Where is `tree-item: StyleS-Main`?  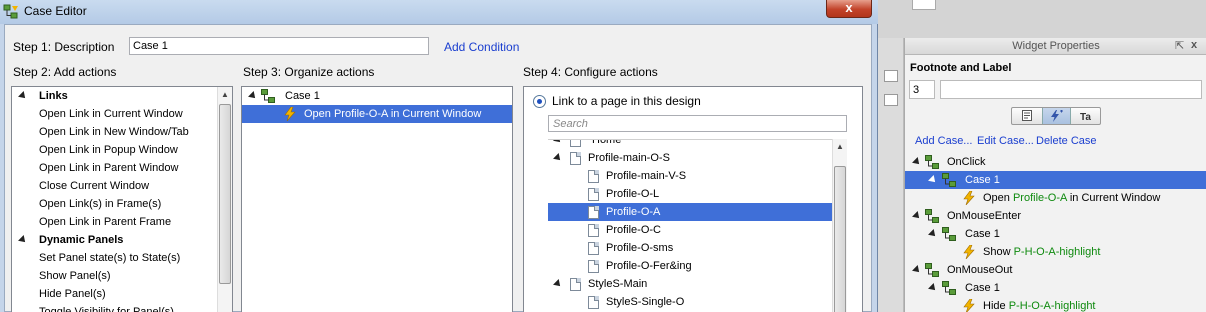 tree-item: StyleS-Main is located at coordinates (690, 284).